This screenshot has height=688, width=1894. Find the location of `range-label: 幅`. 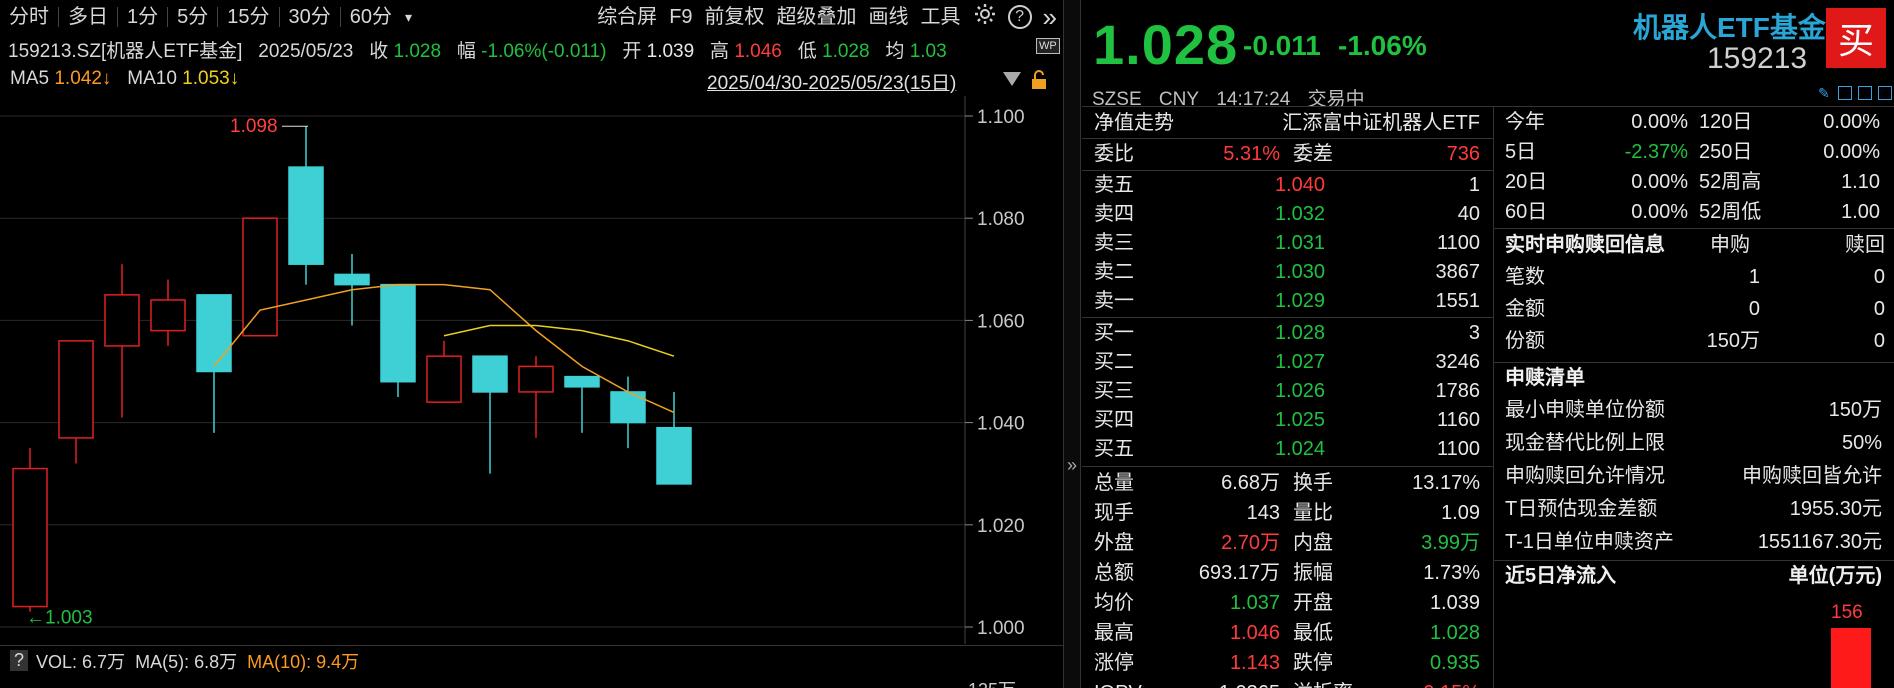

range-label: 幅 is located at coordinates (466, 51).